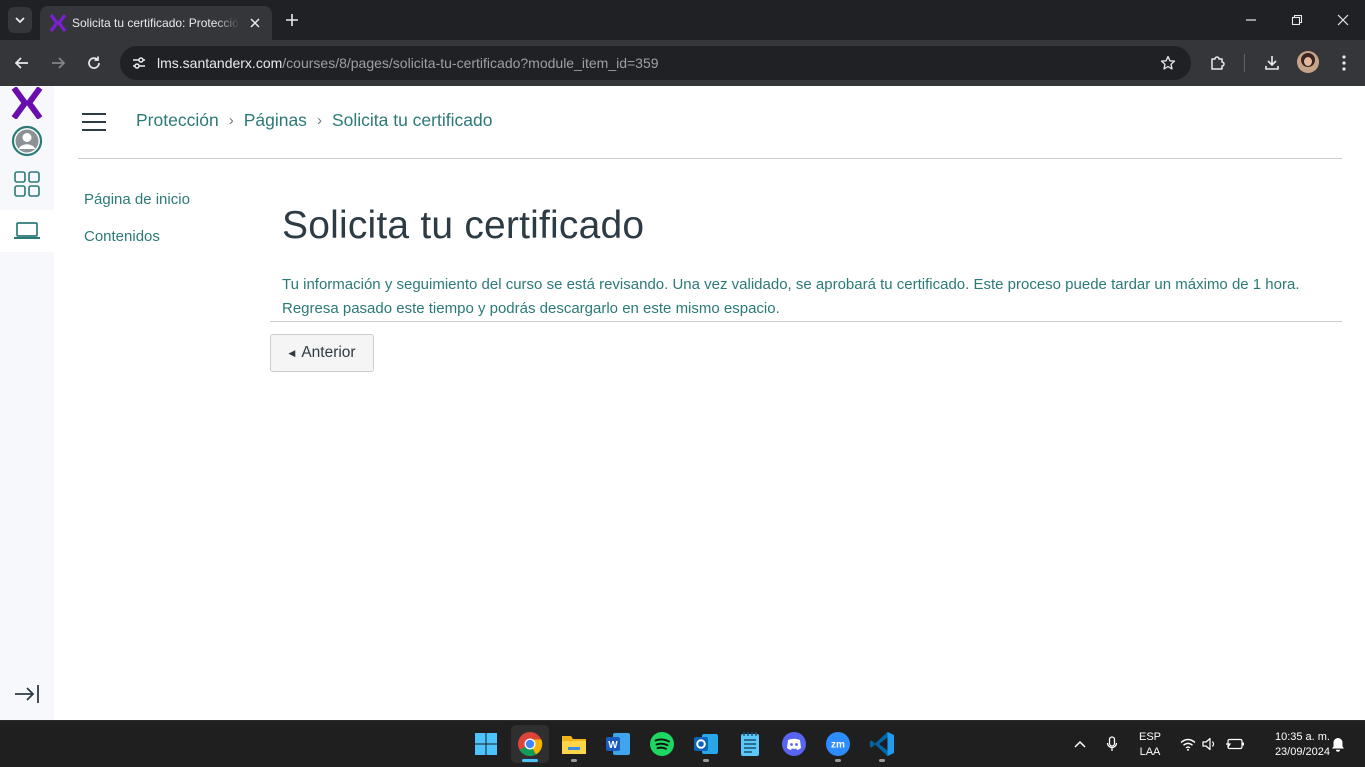 This screenshot has width=1365, height=767. I want to click on active-tab: Solicita tu certificado: Protección, so click(156, 23).